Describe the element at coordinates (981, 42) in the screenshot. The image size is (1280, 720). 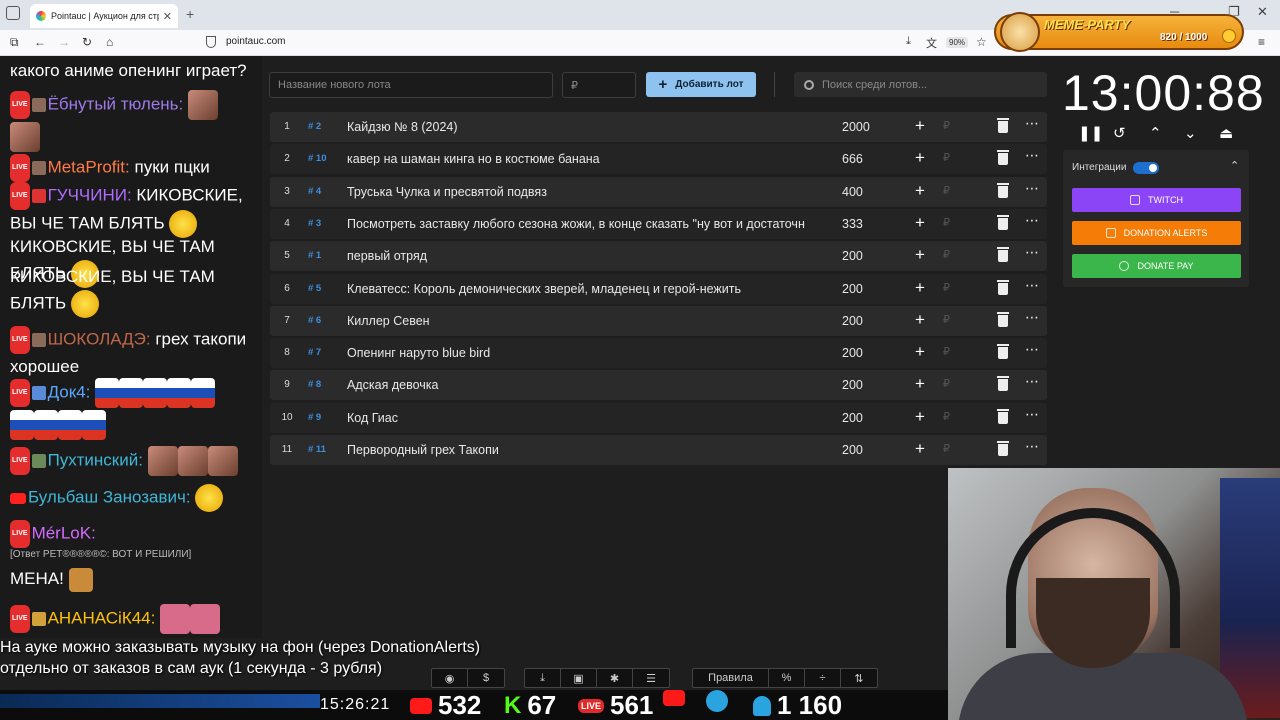
I see `bookmark-star-icon: ☆` at that location.